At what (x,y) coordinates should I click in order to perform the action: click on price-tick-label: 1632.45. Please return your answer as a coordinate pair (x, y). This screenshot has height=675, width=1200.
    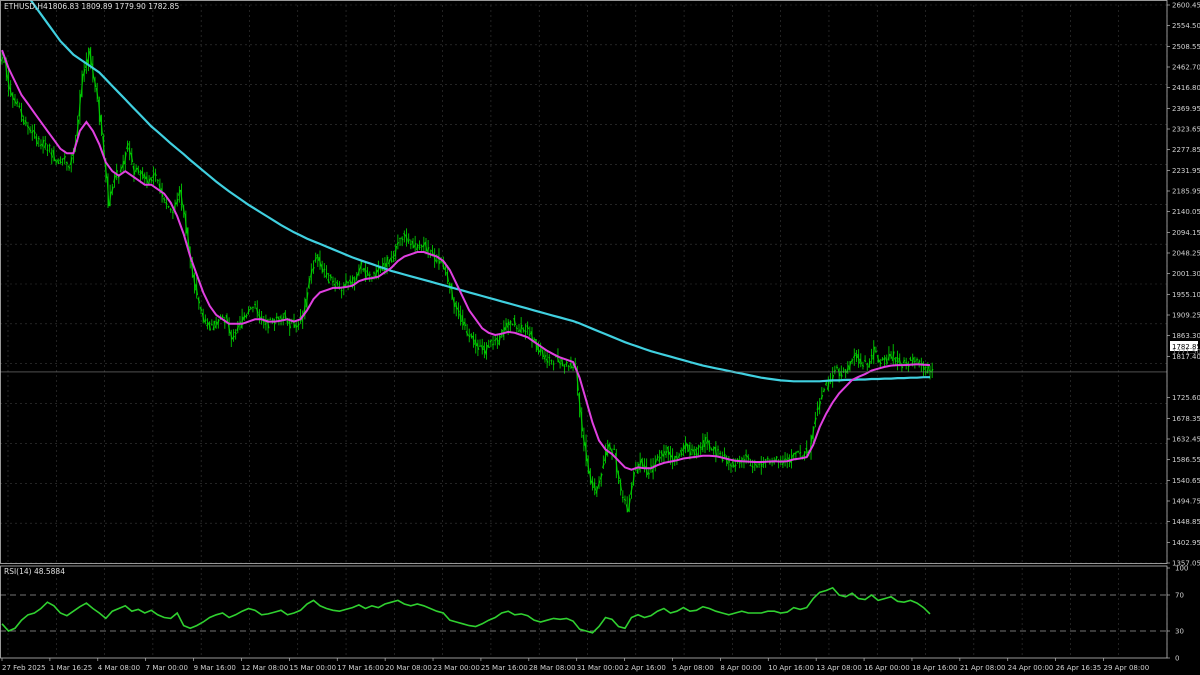
    Looking at the image, I should click on (1186, 440).